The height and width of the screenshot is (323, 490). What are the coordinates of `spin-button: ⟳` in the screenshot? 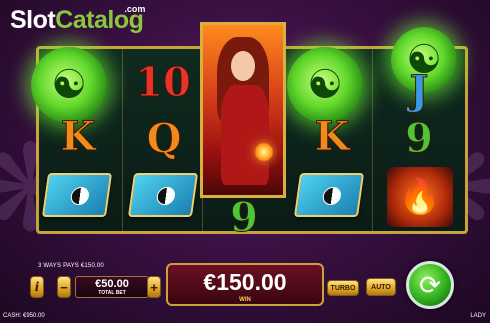 It's located at (430, 285).